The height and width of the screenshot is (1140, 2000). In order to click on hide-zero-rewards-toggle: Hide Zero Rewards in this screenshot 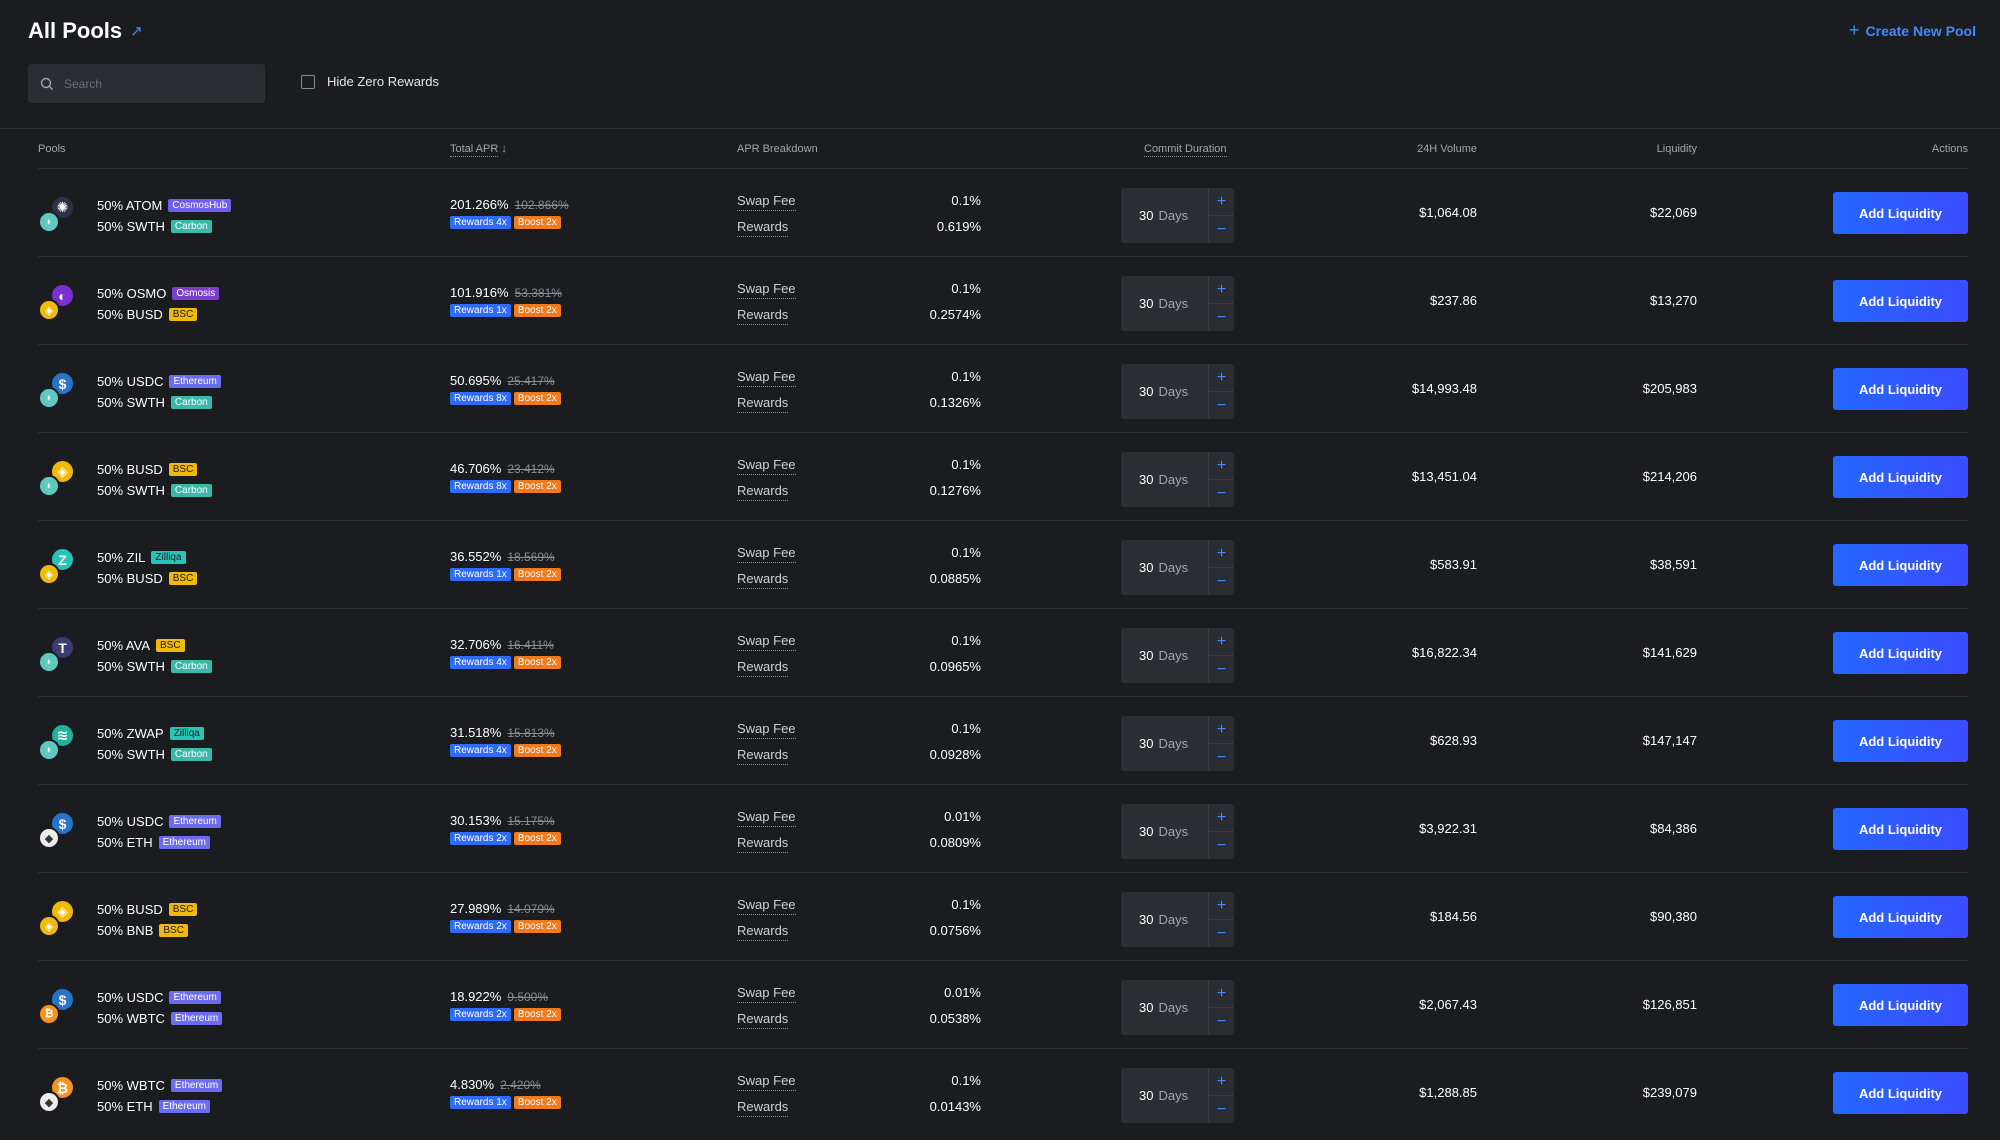, I will do `click(370, 81)`.